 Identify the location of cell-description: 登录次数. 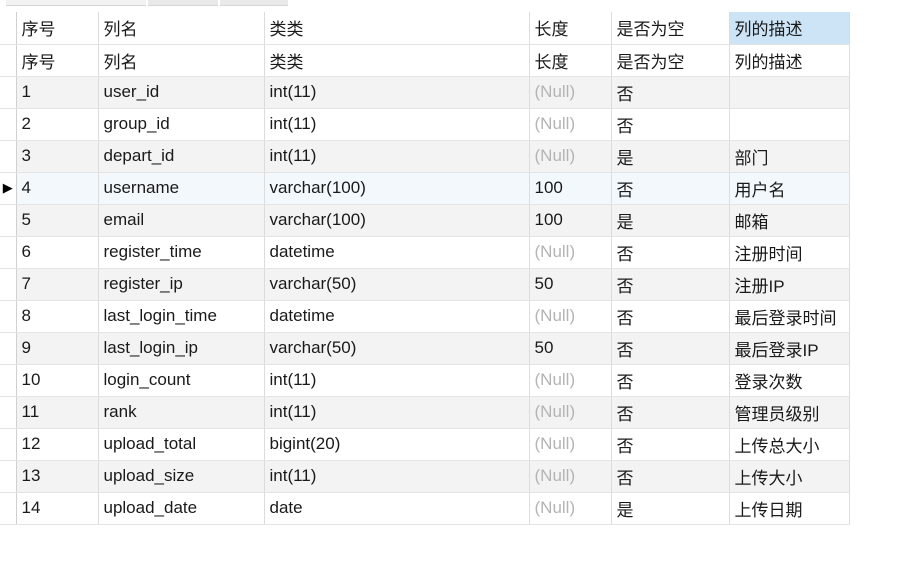
(789, 380).